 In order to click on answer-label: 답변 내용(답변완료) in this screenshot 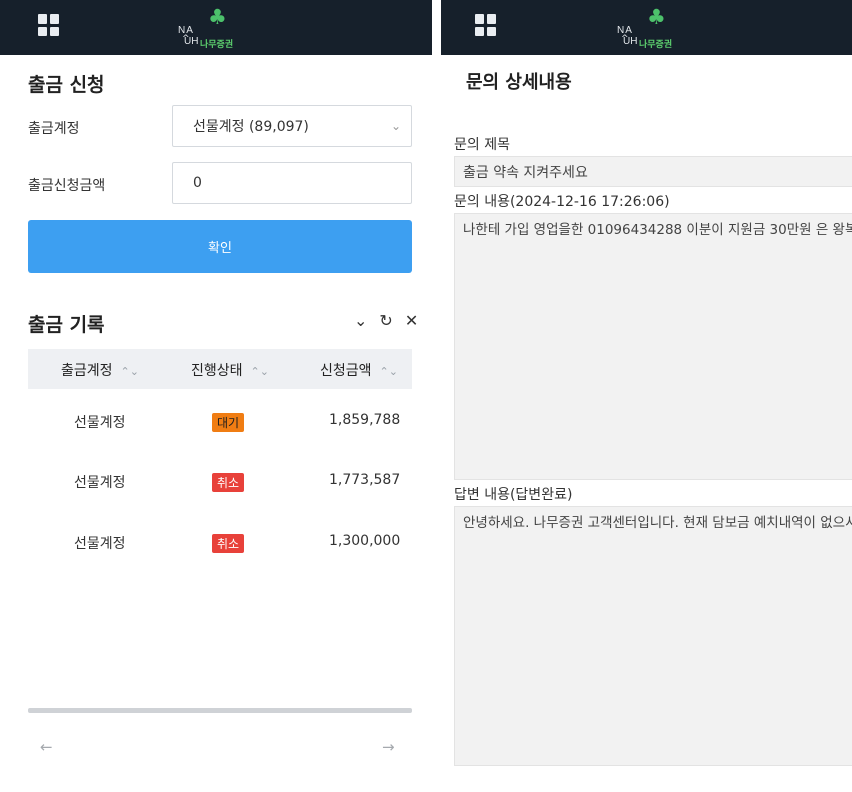, I will do `click(513, 495)`.